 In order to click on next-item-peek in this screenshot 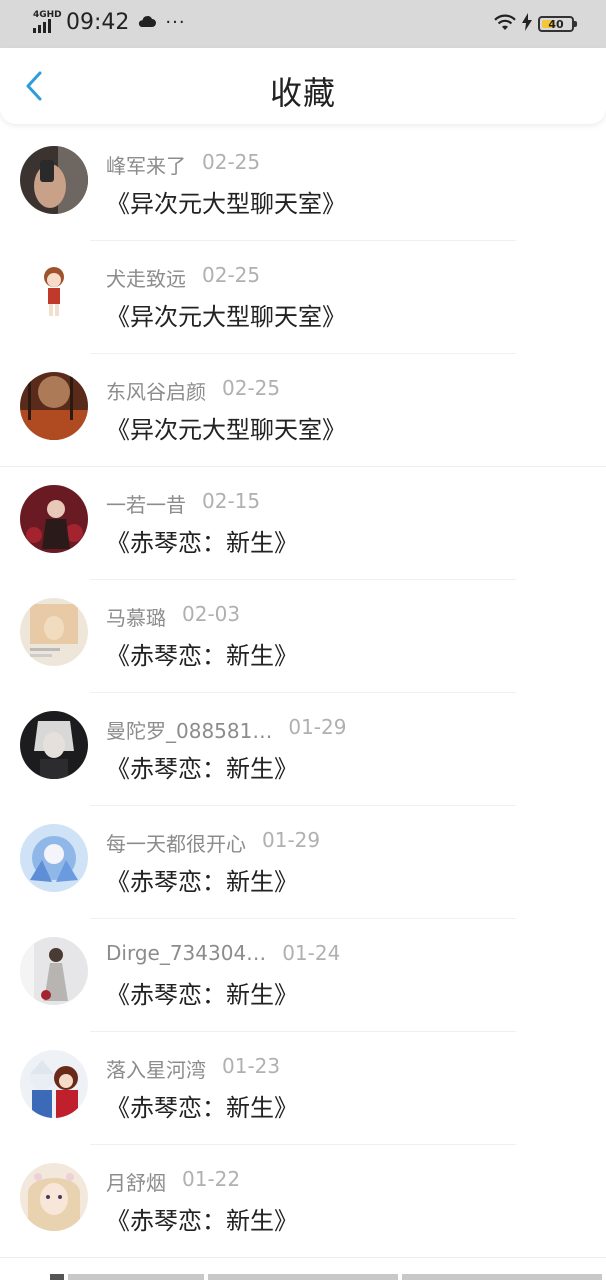, I will do `click(328, 1277)`.